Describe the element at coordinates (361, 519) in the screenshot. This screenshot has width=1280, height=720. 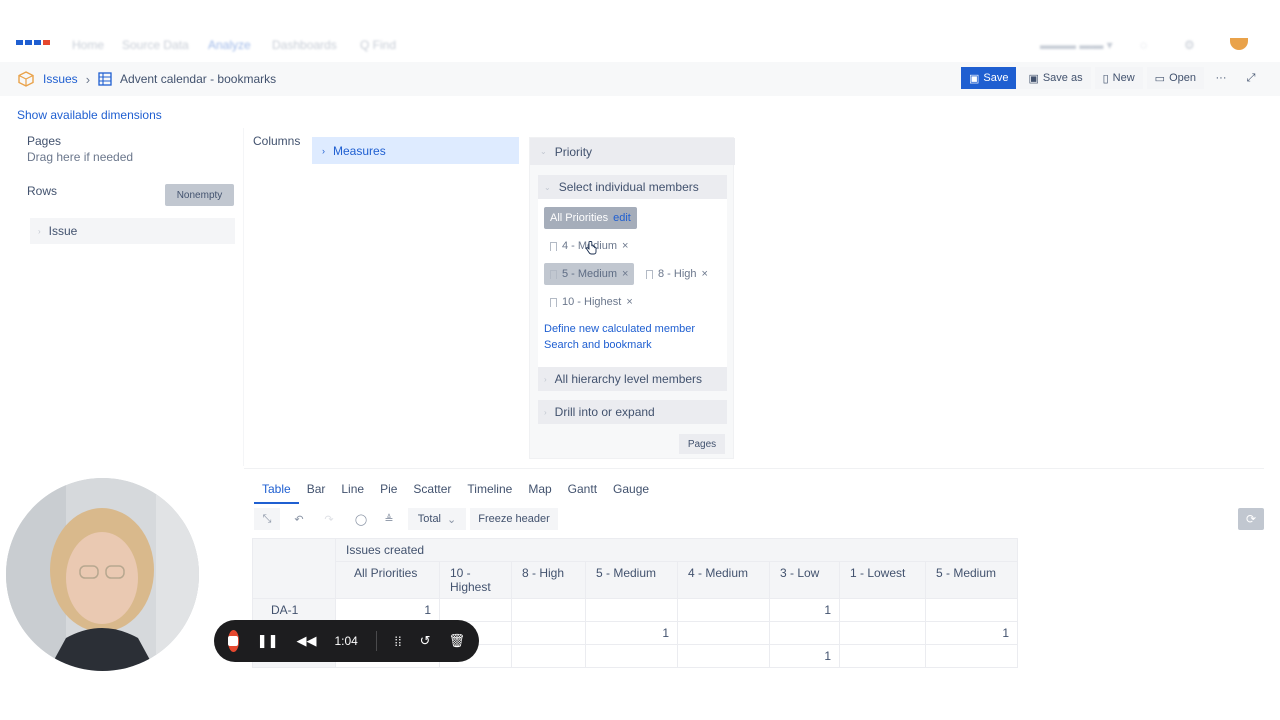
I see `comment-icon: ◯` at that location.